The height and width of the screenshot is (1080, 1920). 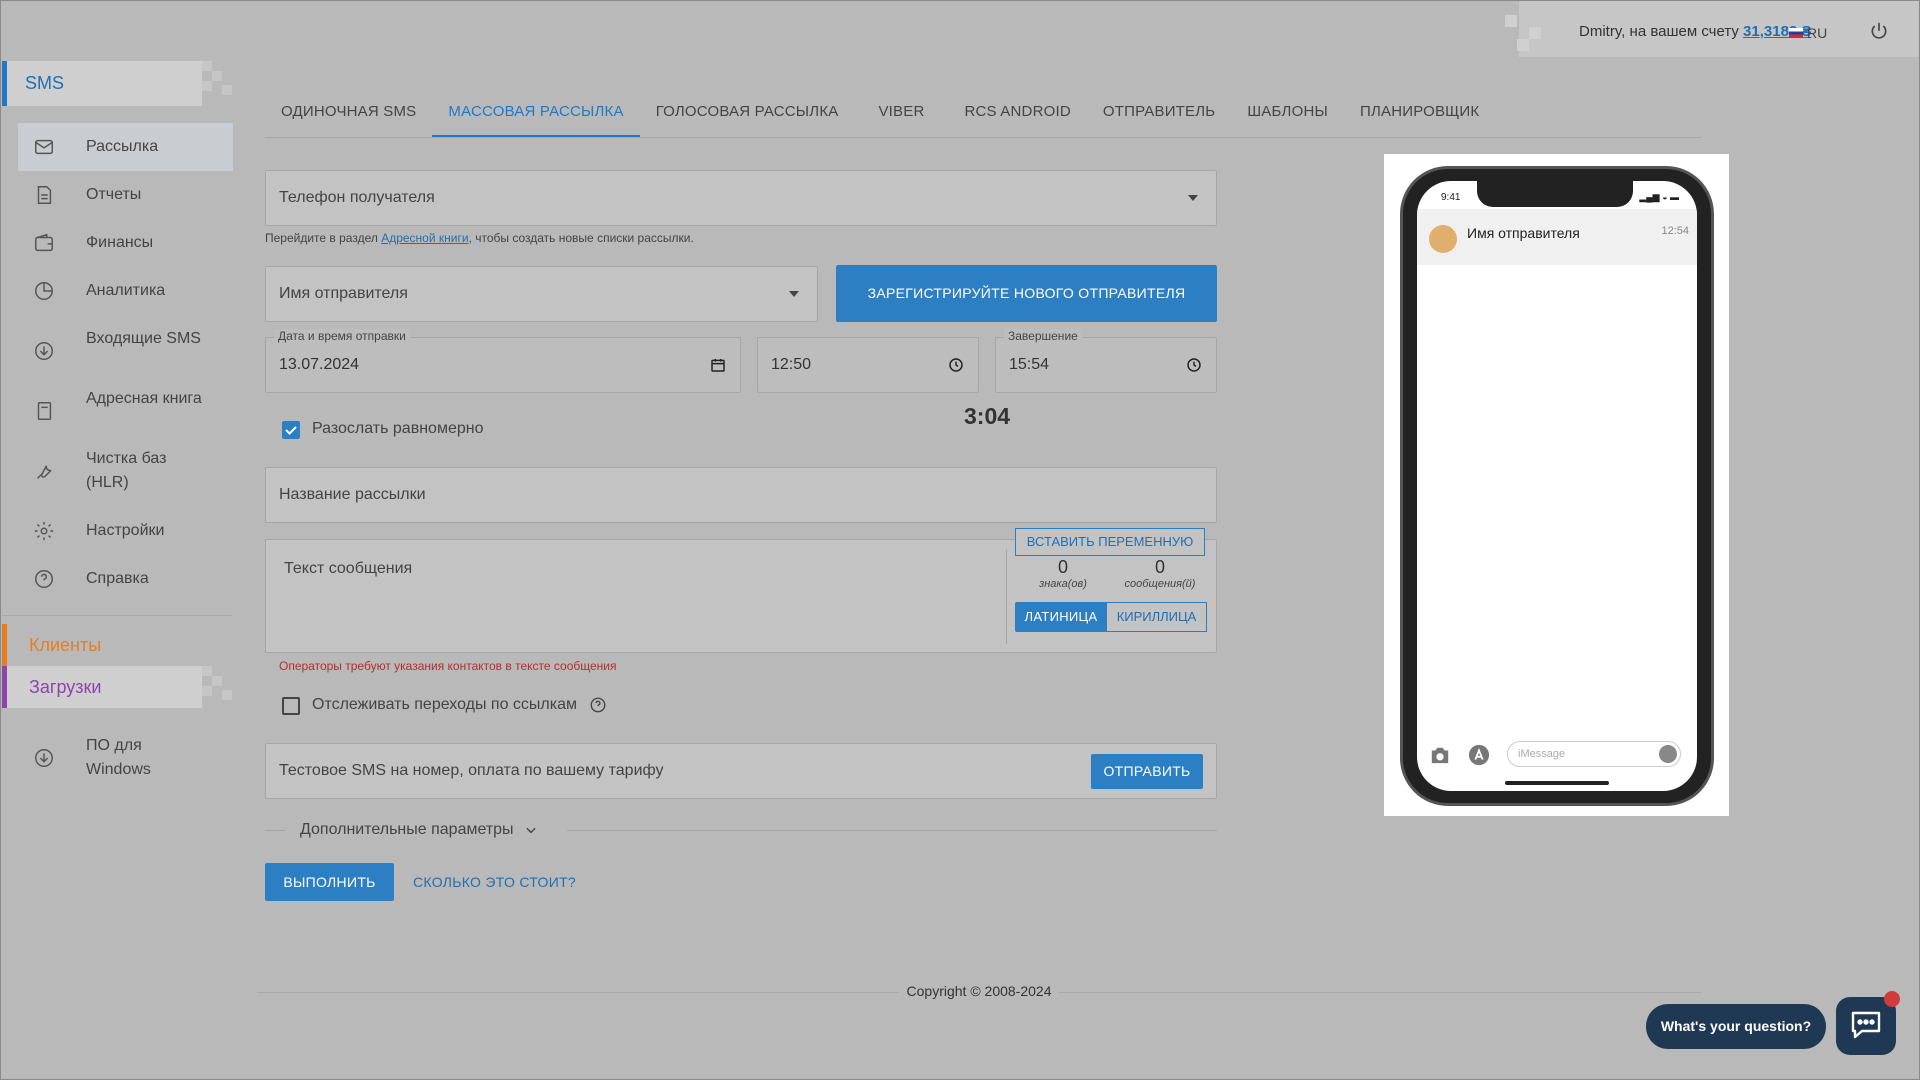 What do you see at coordinates (1443, 239) in the screenshot?
I see `avatar` at bounding box center [1443, 239].